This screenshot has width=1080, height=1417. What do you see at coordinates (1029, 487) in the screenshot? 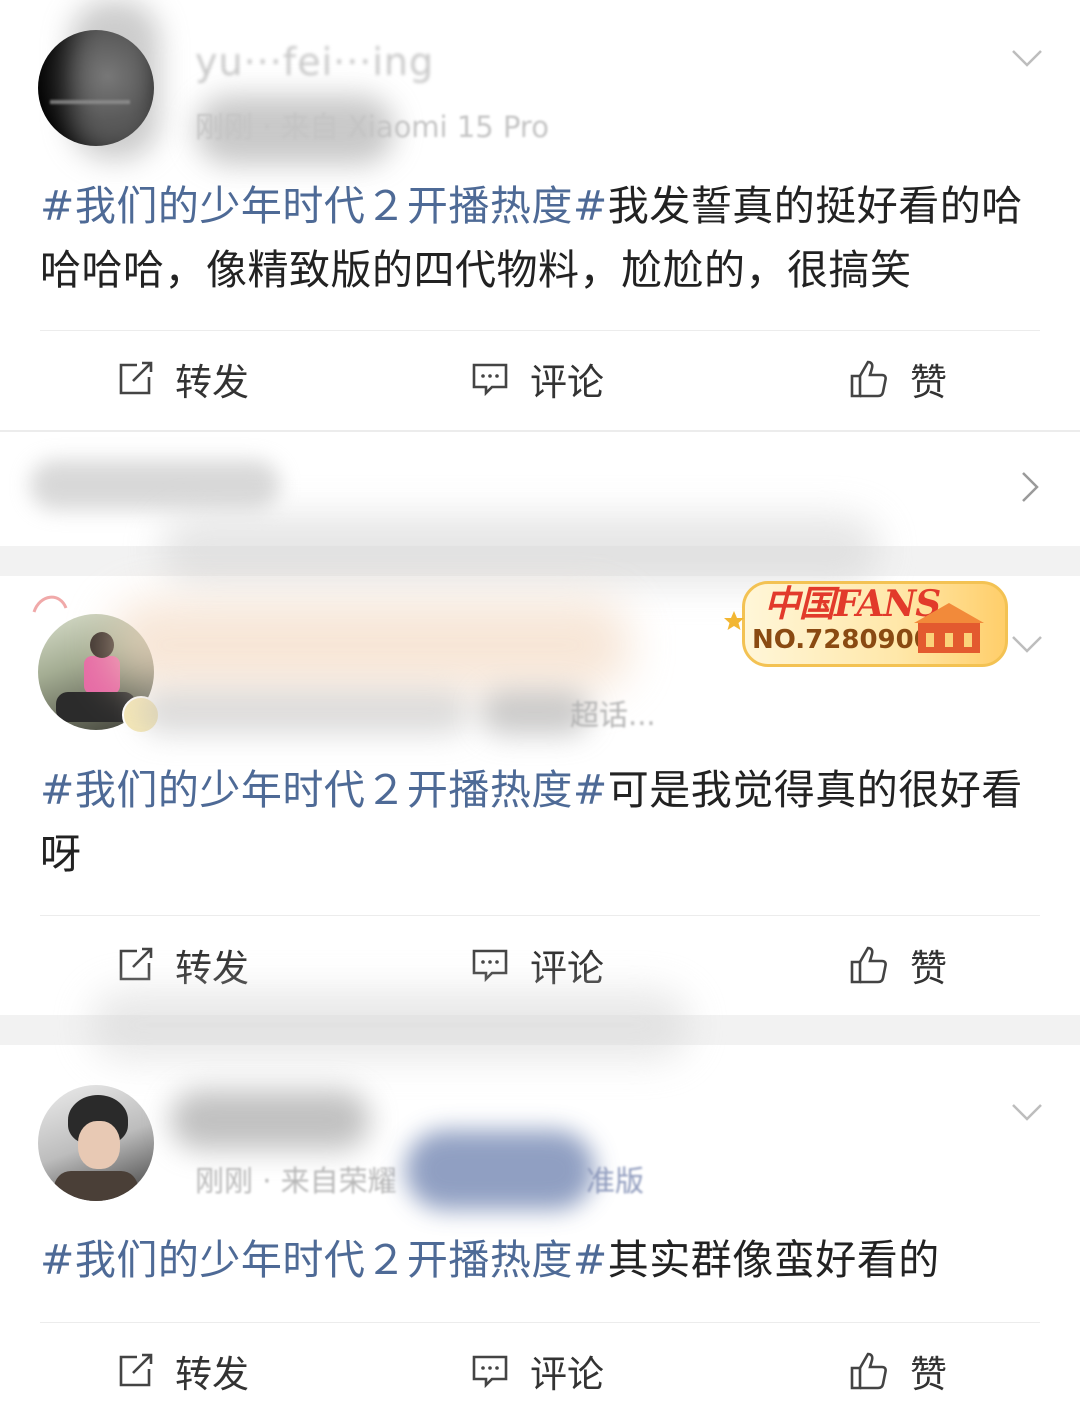
I see `chevron-right-icon` at bounding box center [1029, 487].